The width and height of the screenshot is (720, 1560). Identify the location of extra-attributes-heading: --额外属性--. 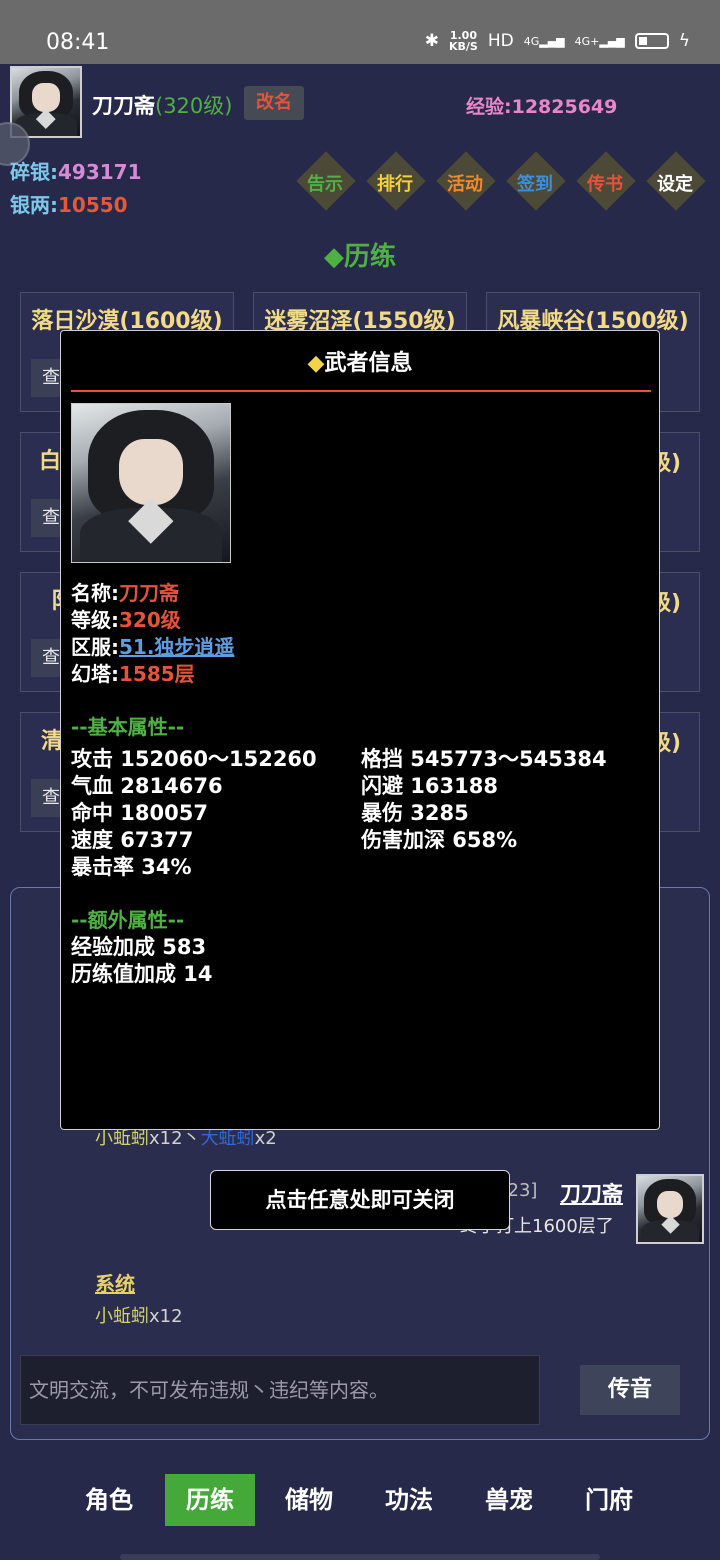
(128, 920).